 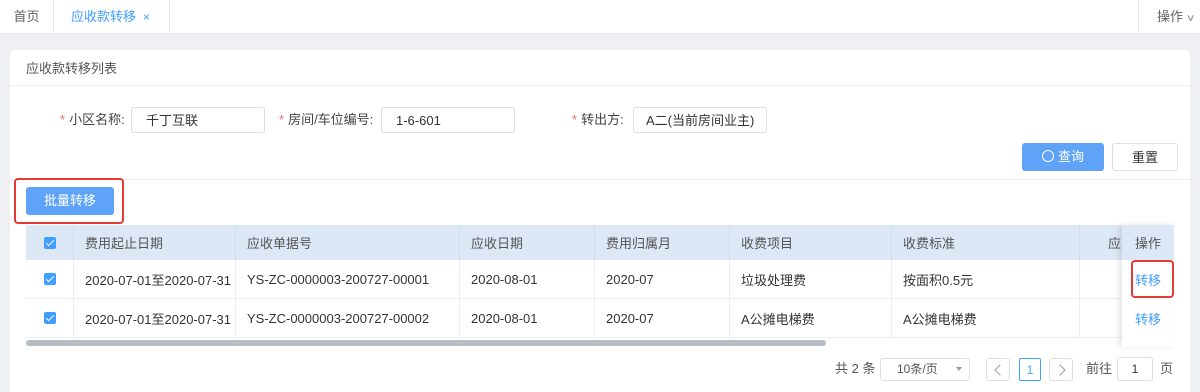 I want to click on goto-page-input: 1, so click(x=1135, y=369).